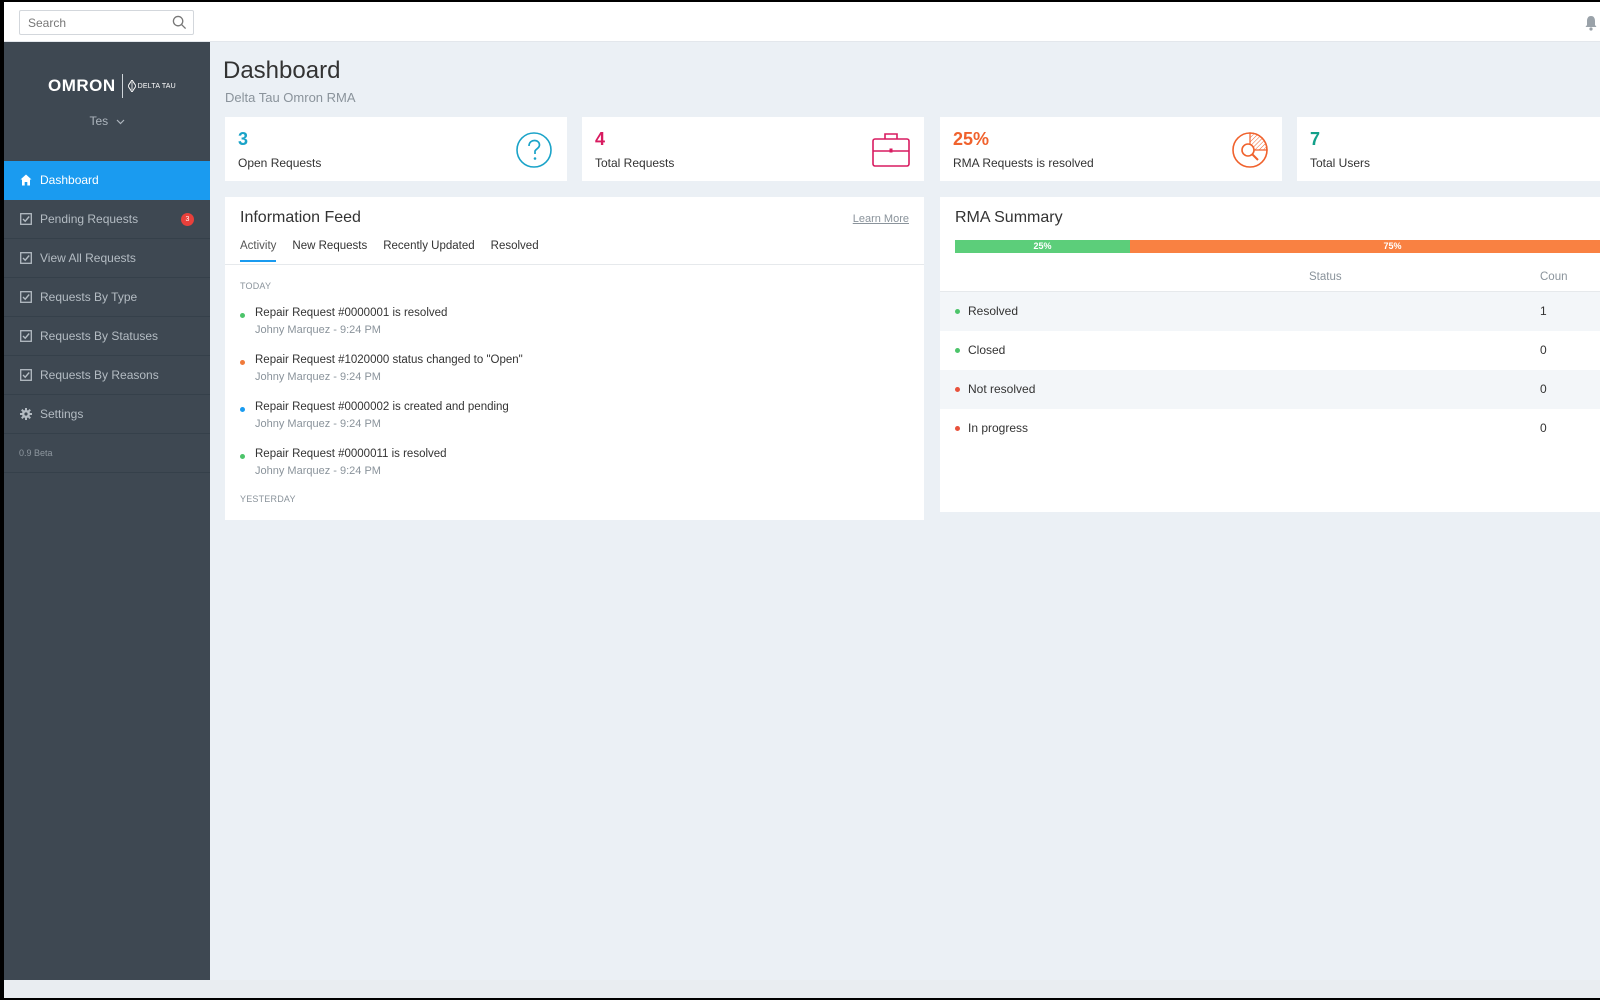 Image resolution: width=1600 pixels, height=1000 pixels. I want to click on sidebar-item-label: Pending Requests, so click(89, 219).